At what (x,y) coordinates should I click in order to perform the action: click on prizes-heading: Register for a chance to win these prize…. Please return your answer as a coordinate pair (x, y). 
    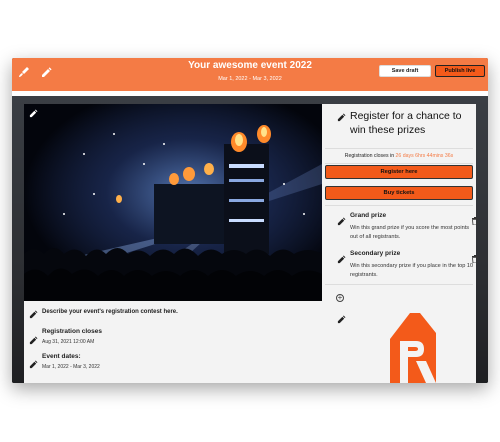
    Looking at the image, I should click on (412, 123).